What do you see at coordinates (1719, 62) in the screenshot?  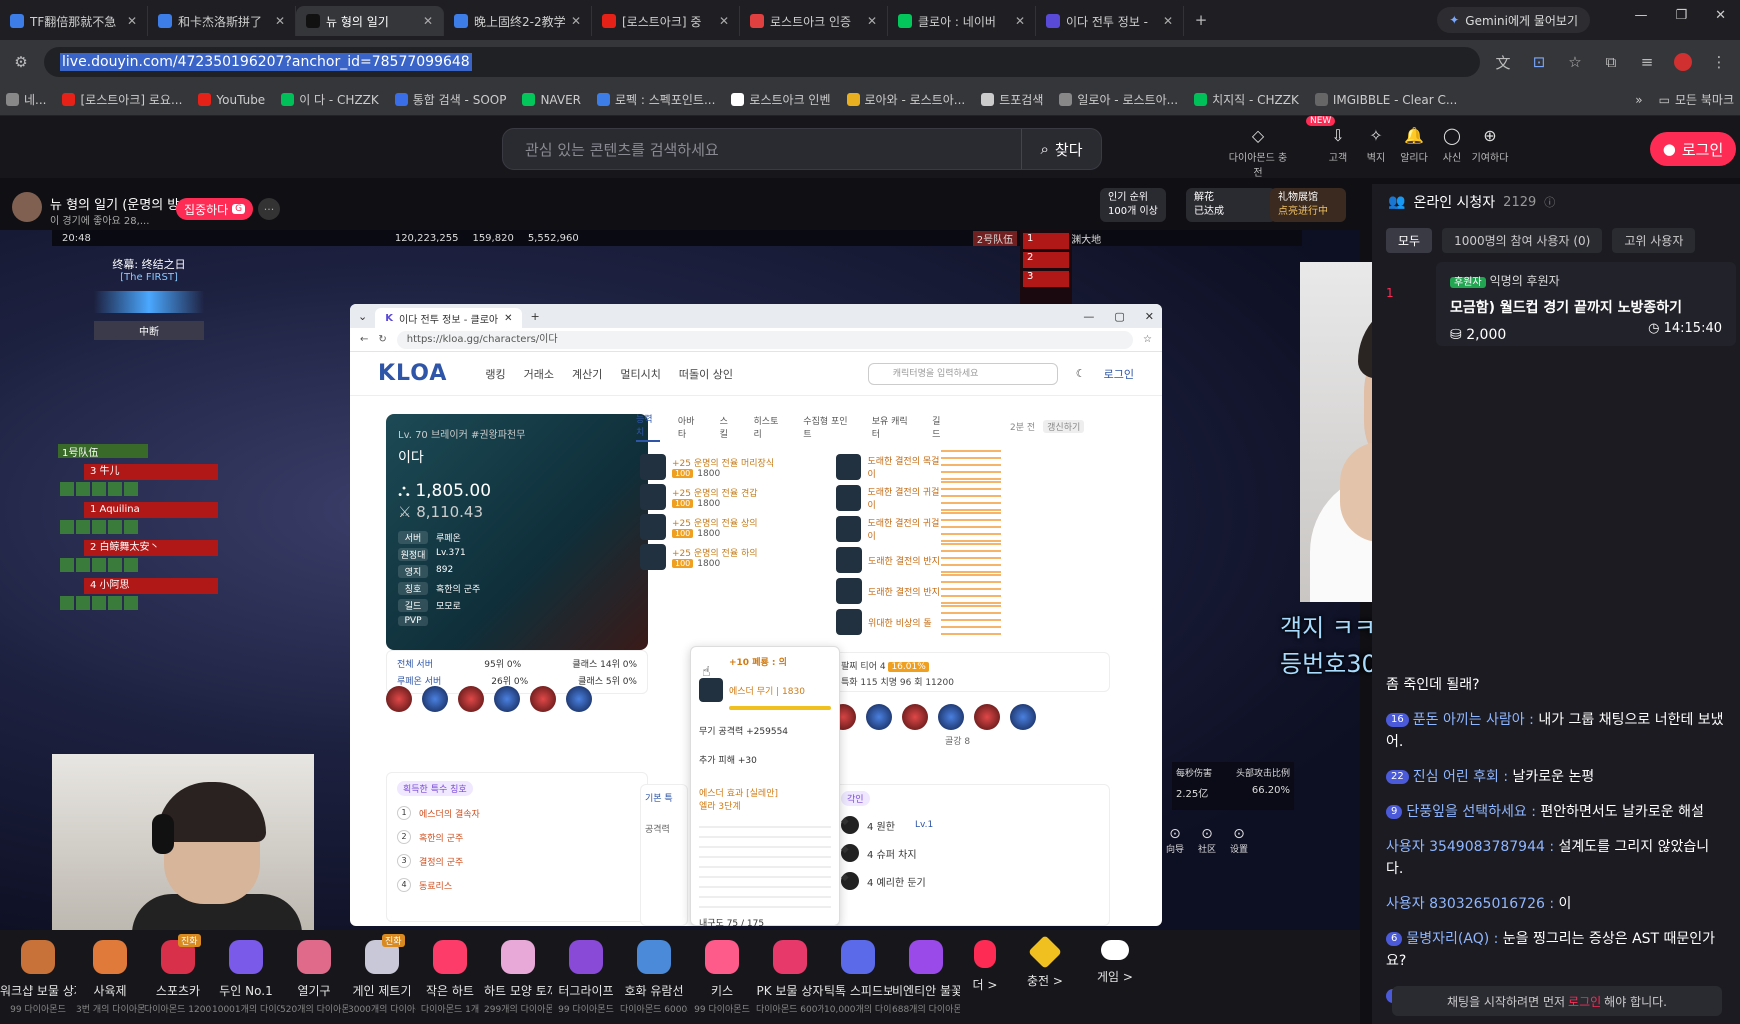 I see `menu-icon: ⋮` at bounding box center [1719, 62].